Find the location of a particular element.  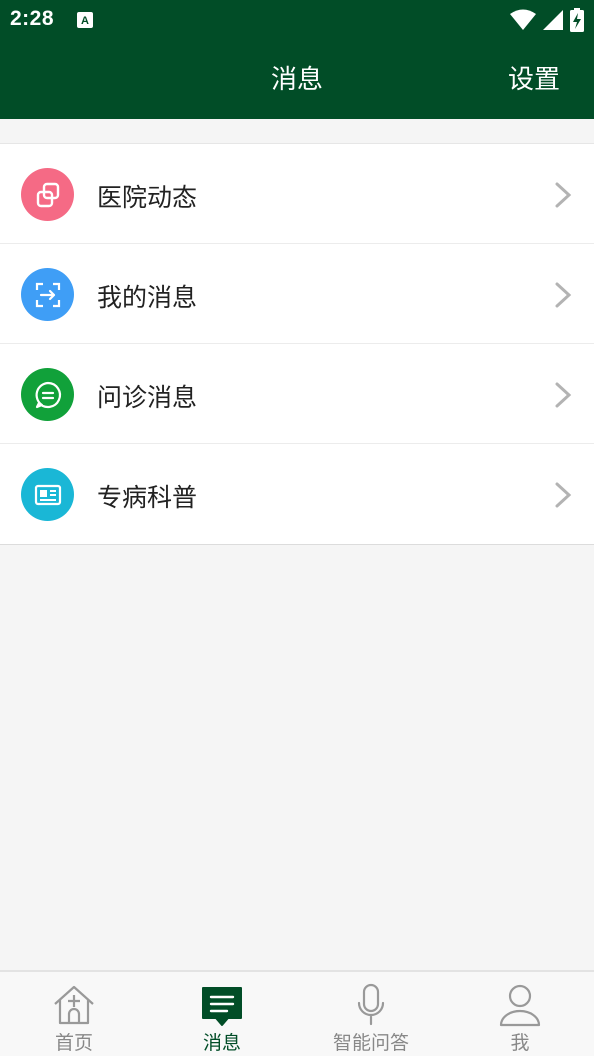

microphone-icon is located at coordinates (371, 1004).